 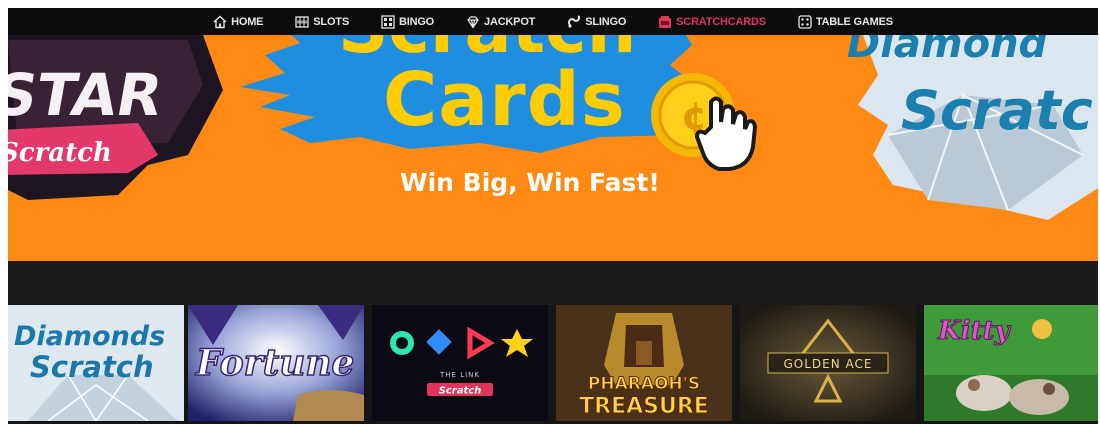 I want to click on nav-item-jackpot: JACKPOT, so click(x=500, y=21).